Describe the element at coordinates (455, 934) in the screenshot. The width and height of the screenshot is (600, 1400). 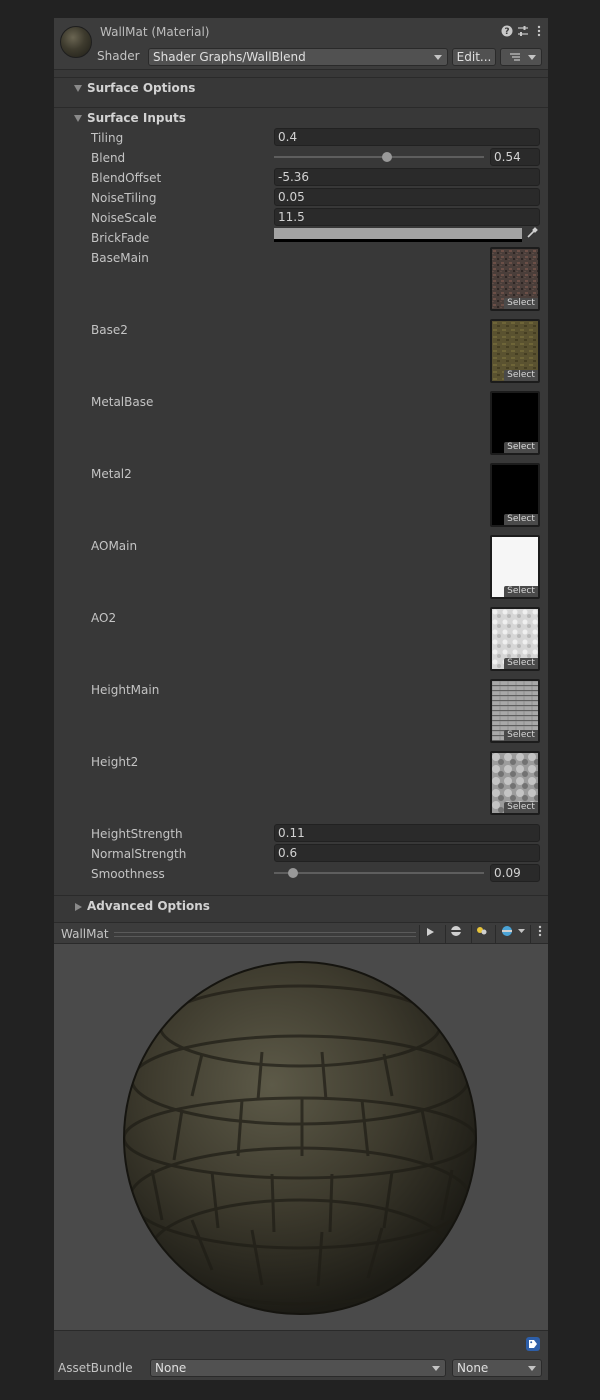
I see `preview-shape-icon` at that location.